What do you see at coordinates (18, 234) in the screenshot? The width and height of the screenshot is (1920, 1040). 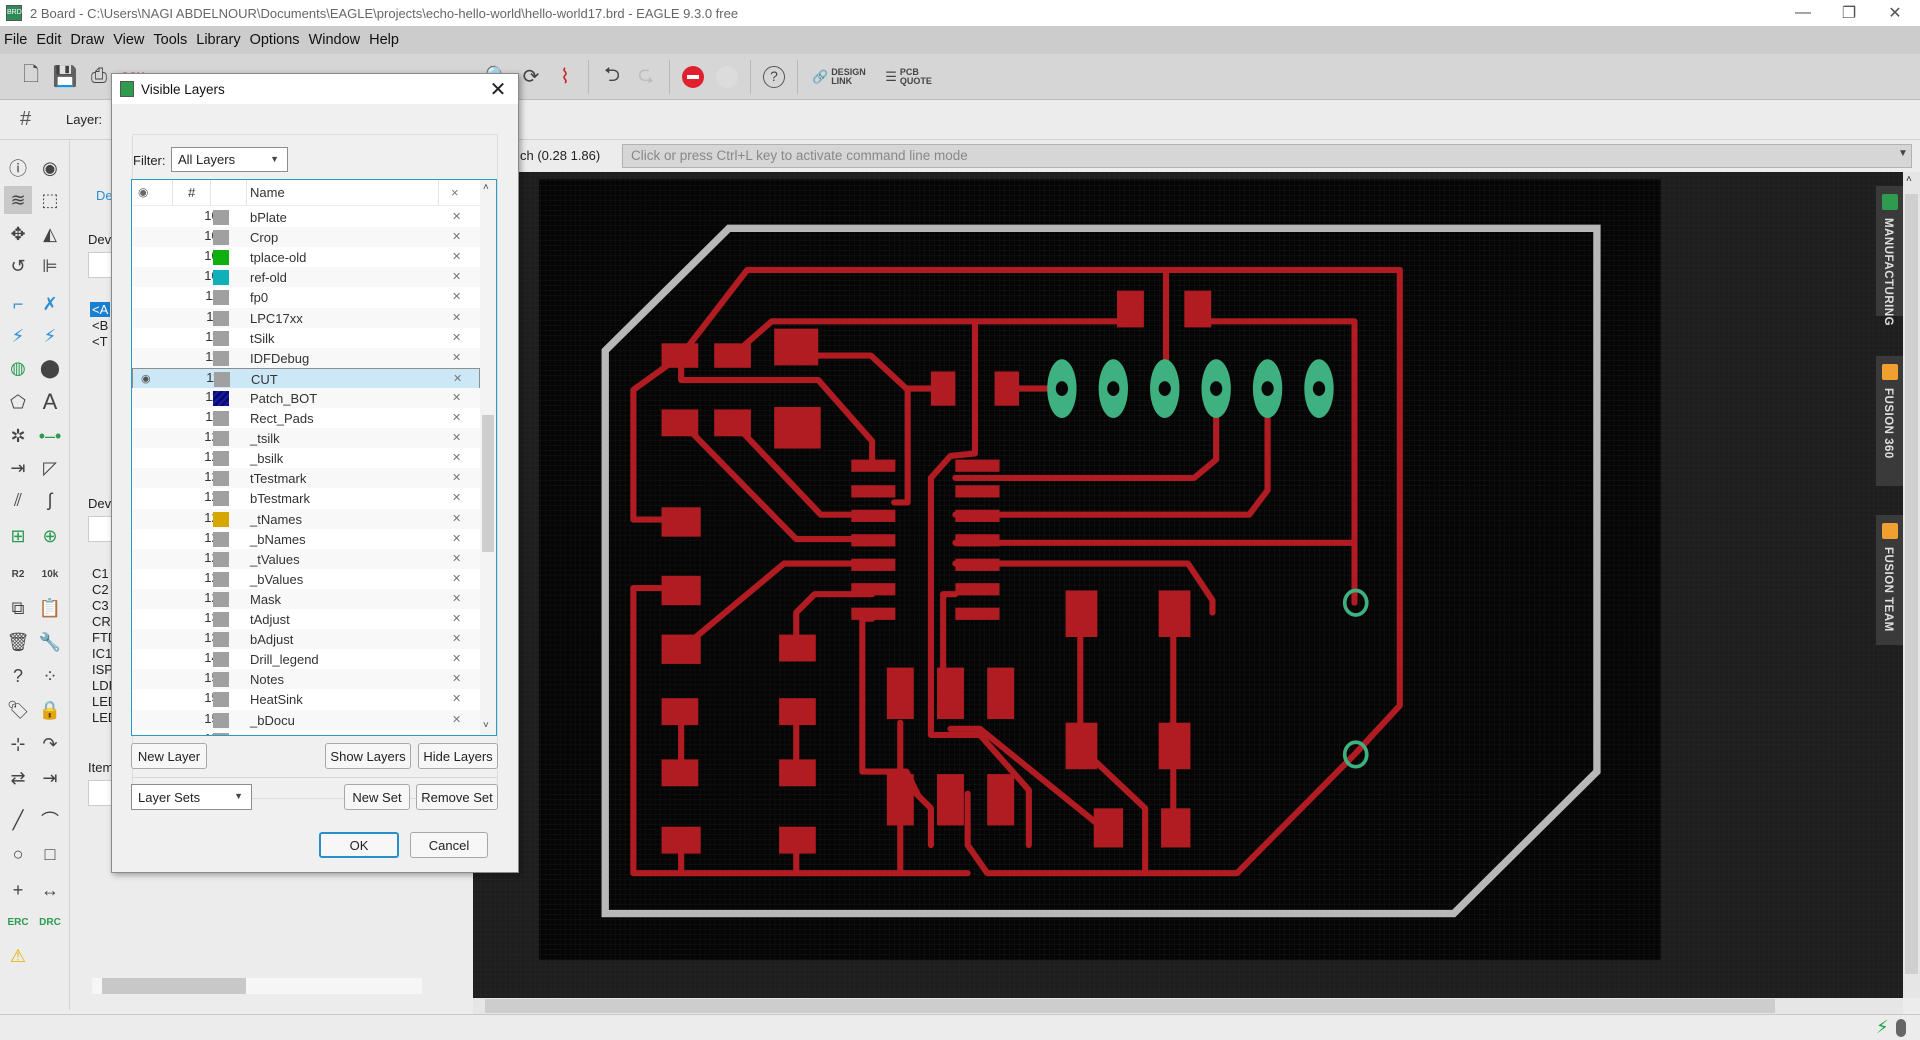 I see `move-icon: ✥` at bounding box center [18, 234].